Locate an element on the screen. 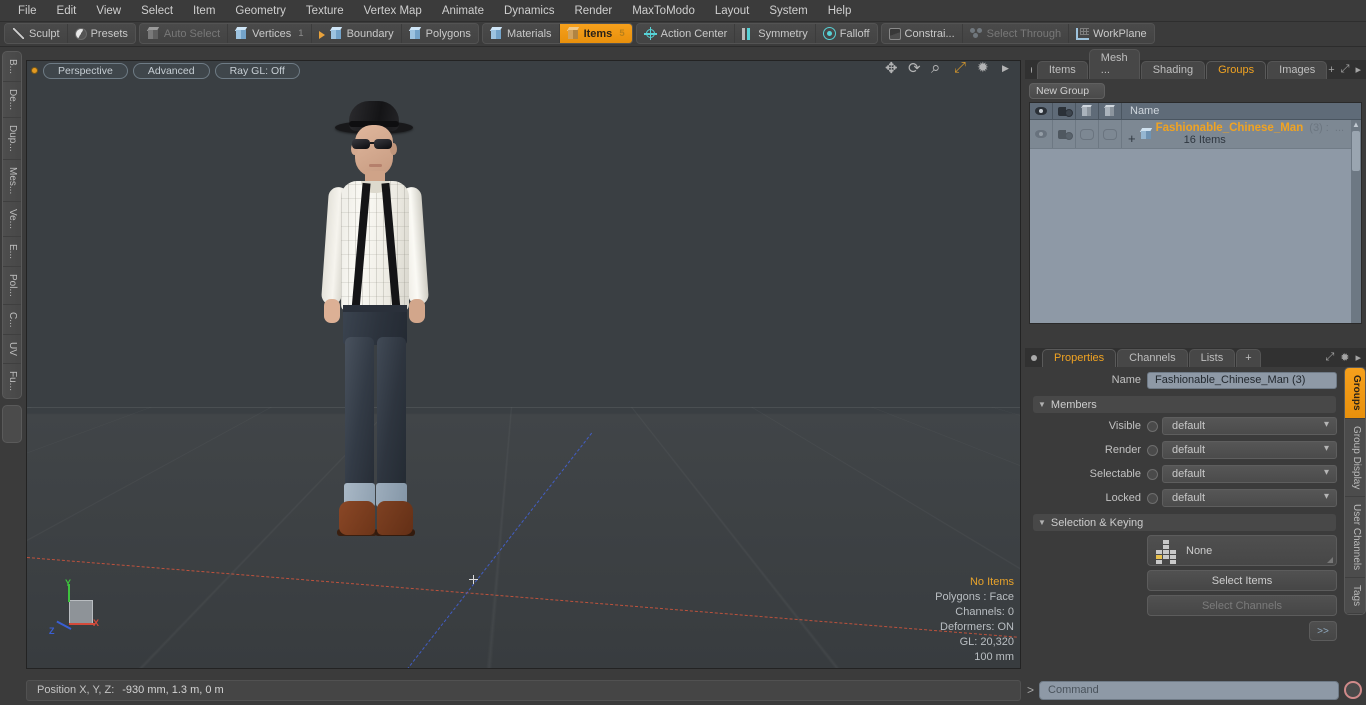 This screenshot has height=705, width=1366. auto-select-button: Auto Select is located at coordinates (184, 33).